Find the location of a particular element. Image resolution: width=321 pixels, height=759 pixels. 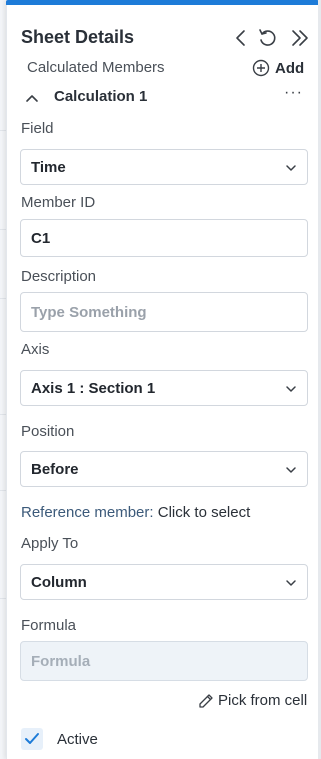

panel-accent-bar is located at coordinates (162, 2).